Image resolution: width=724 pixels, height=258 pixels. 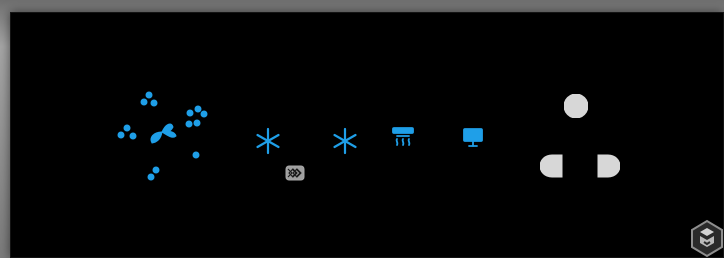 I want to click on monitor-icon, so click(x=473, y=138).